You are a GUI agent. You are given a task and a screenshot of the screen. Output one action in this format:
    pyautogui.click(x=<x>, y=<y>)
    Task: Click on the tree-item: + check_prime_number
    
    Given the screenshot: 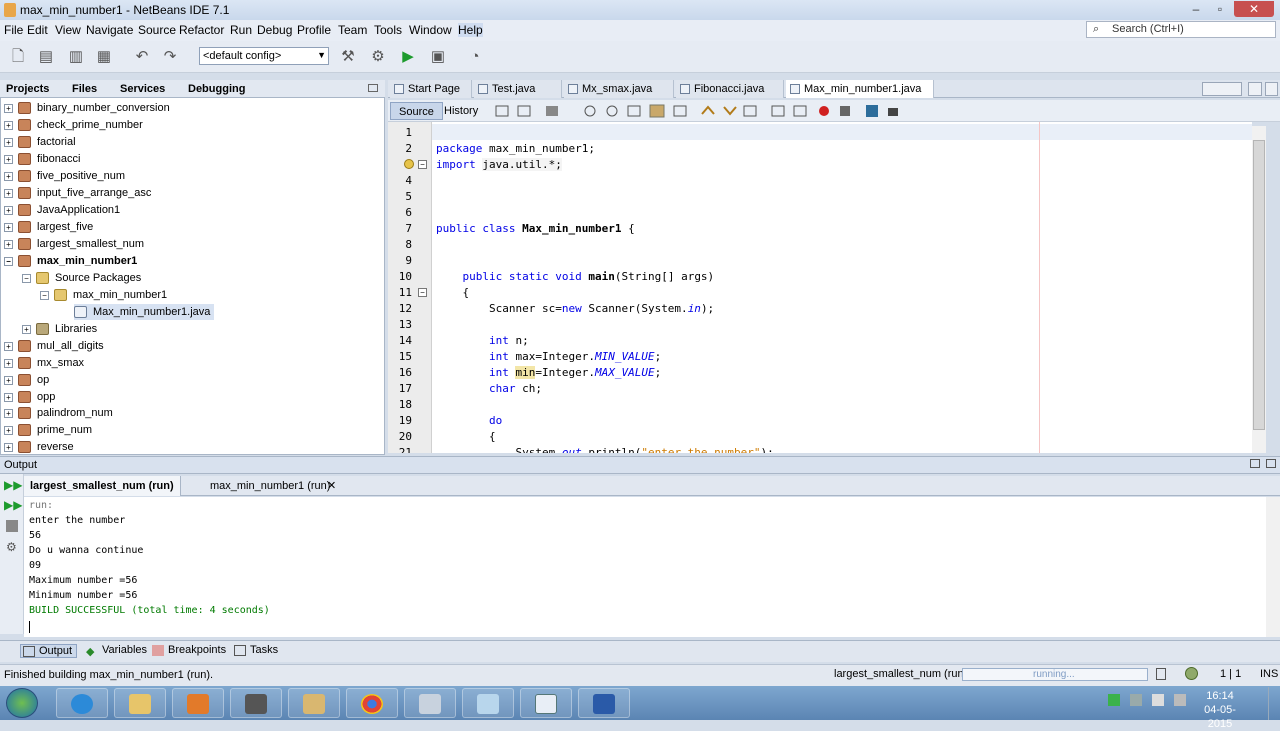 What is the action you would take?
    pyautogui.click(x=73, y=125)
    